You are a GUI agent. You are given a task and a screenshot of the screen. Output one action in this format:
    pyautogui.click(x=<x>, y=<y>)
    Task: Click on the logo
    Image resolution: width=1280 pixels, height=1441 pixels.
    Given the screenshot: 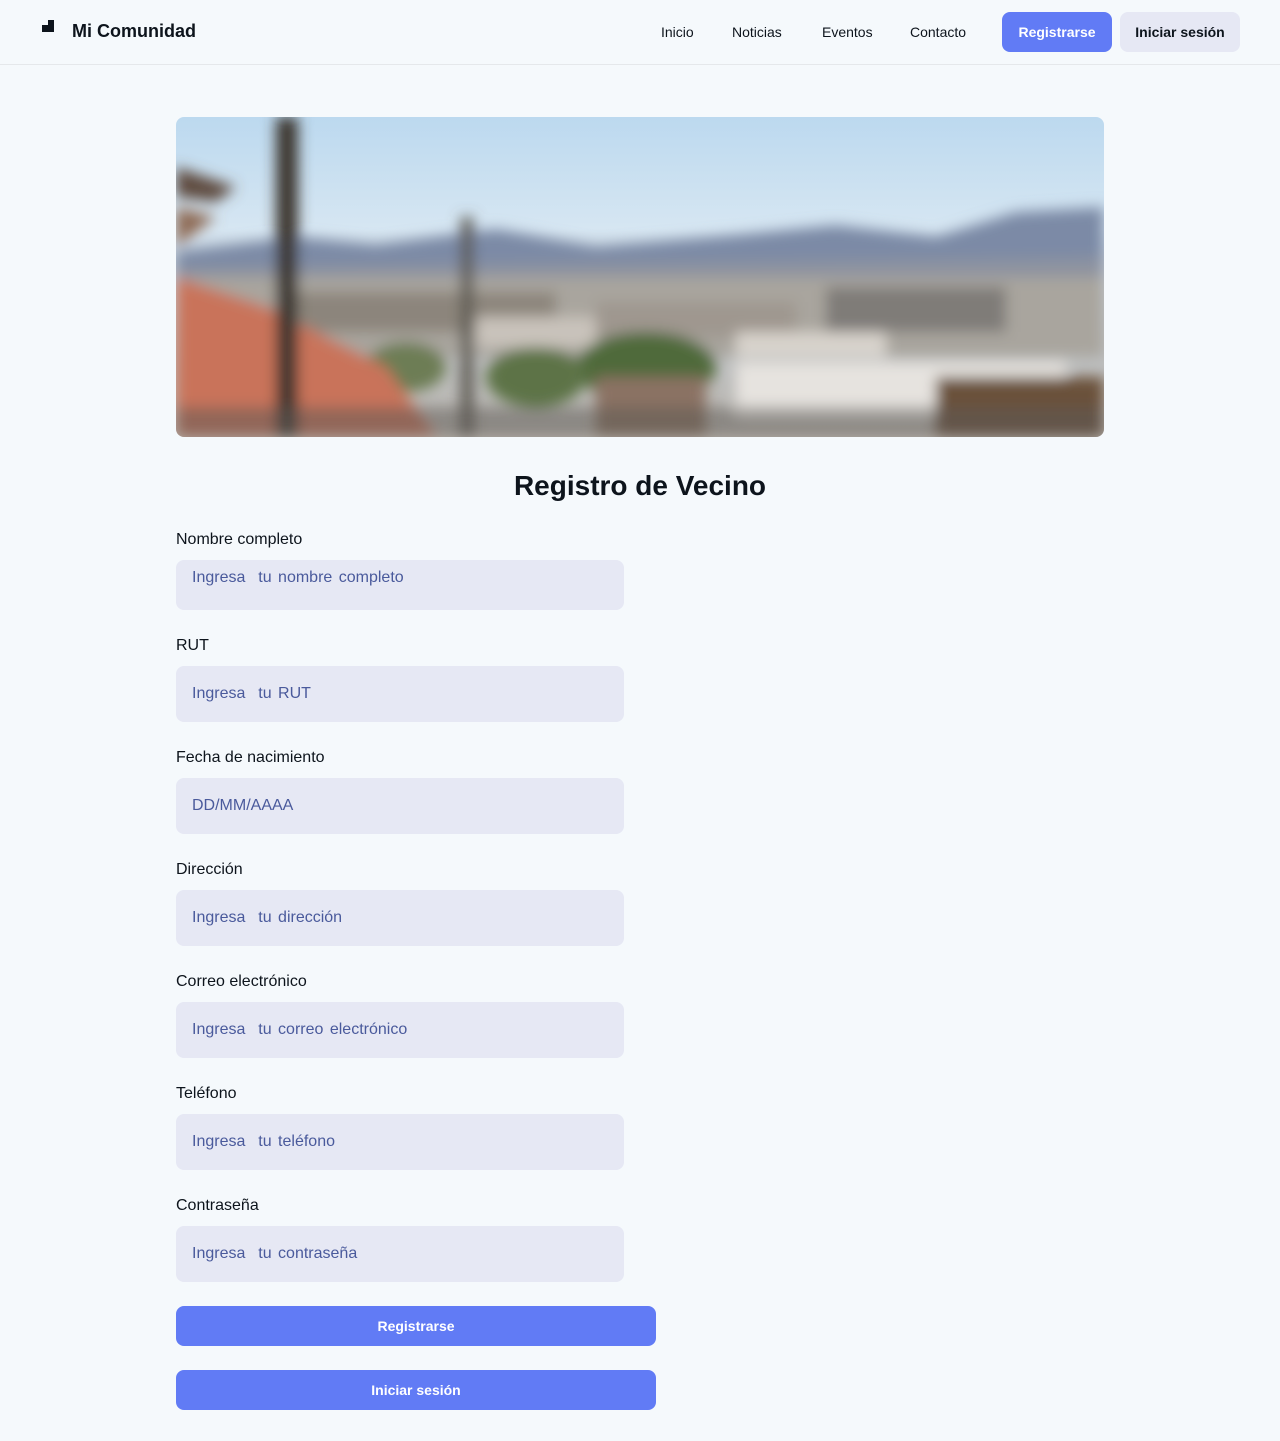 What is the action you would take?
    pyautogui.click(x=48, y=28)
    